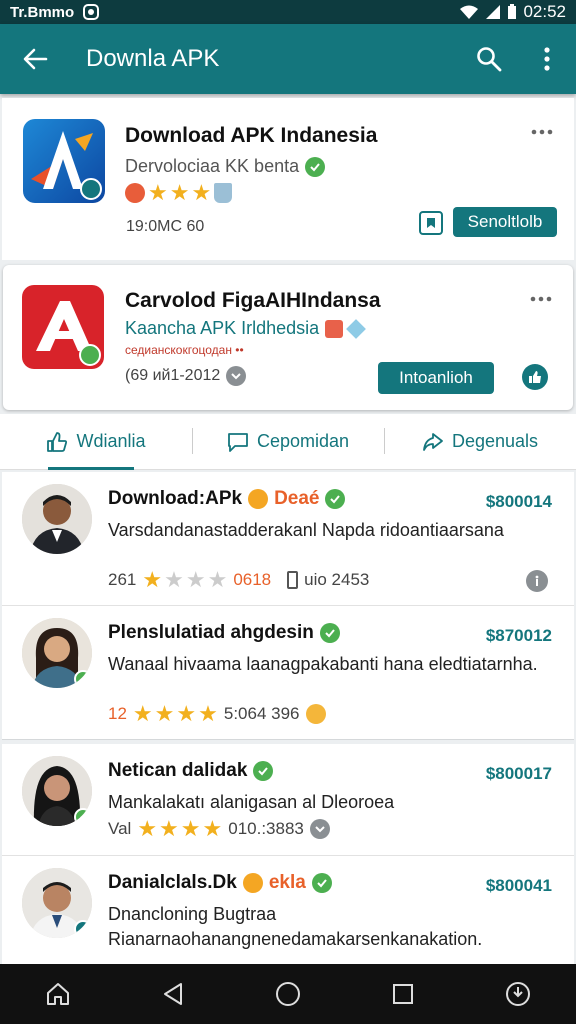 The width and height of the screenshot is (576, 1024). I want to click on more-vert-icon, so click(547, 59).